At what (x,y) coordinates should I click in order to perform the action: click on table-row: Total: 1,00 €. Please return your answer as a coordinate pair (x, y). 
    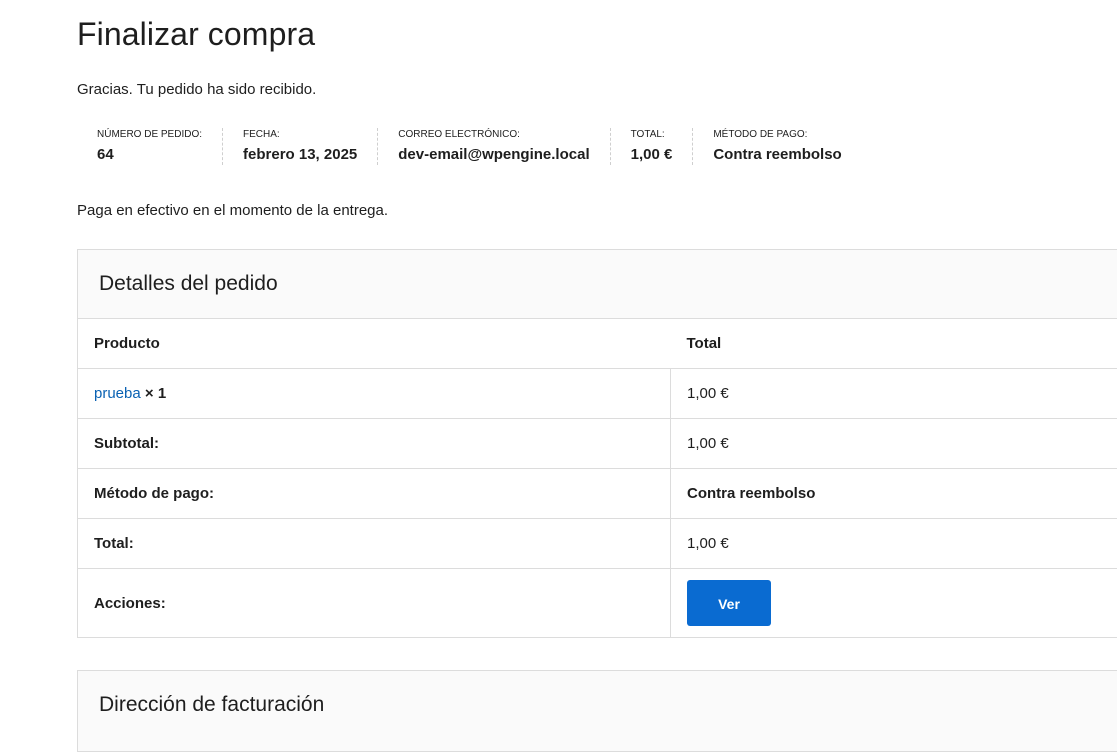
    Looking at the image, I should click on (597, 544).